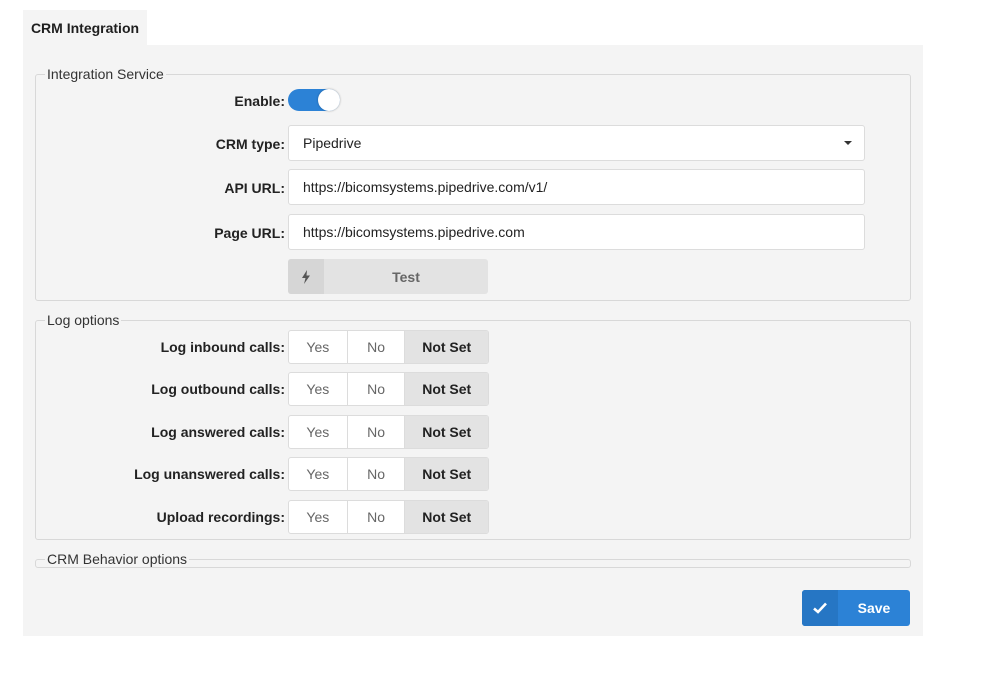  Describe the element at coordinates (576, 143) in the screenshot. I see `crm-type-select: Pipedrive` at that location.